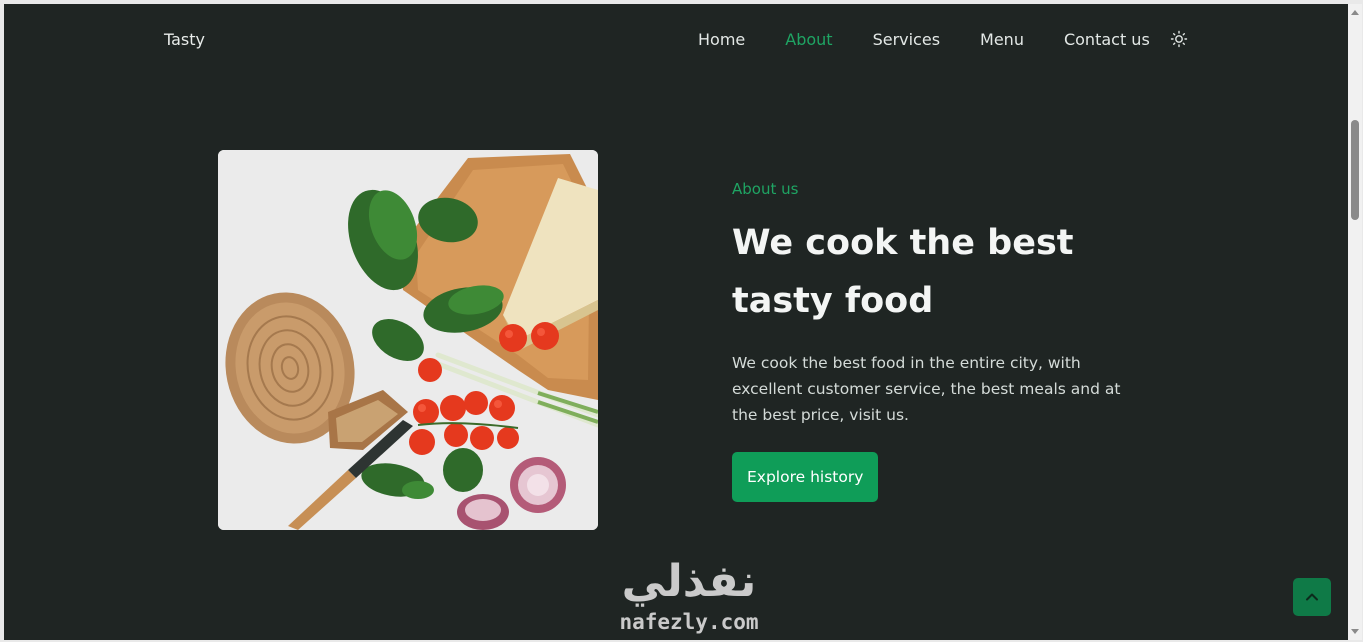 Image resolution: width=1363 pixels, height=642 pixels. Describe the element at coordinates (903, 243) in the screenshot. I see `about-title-line1: We cook the best` at that location.